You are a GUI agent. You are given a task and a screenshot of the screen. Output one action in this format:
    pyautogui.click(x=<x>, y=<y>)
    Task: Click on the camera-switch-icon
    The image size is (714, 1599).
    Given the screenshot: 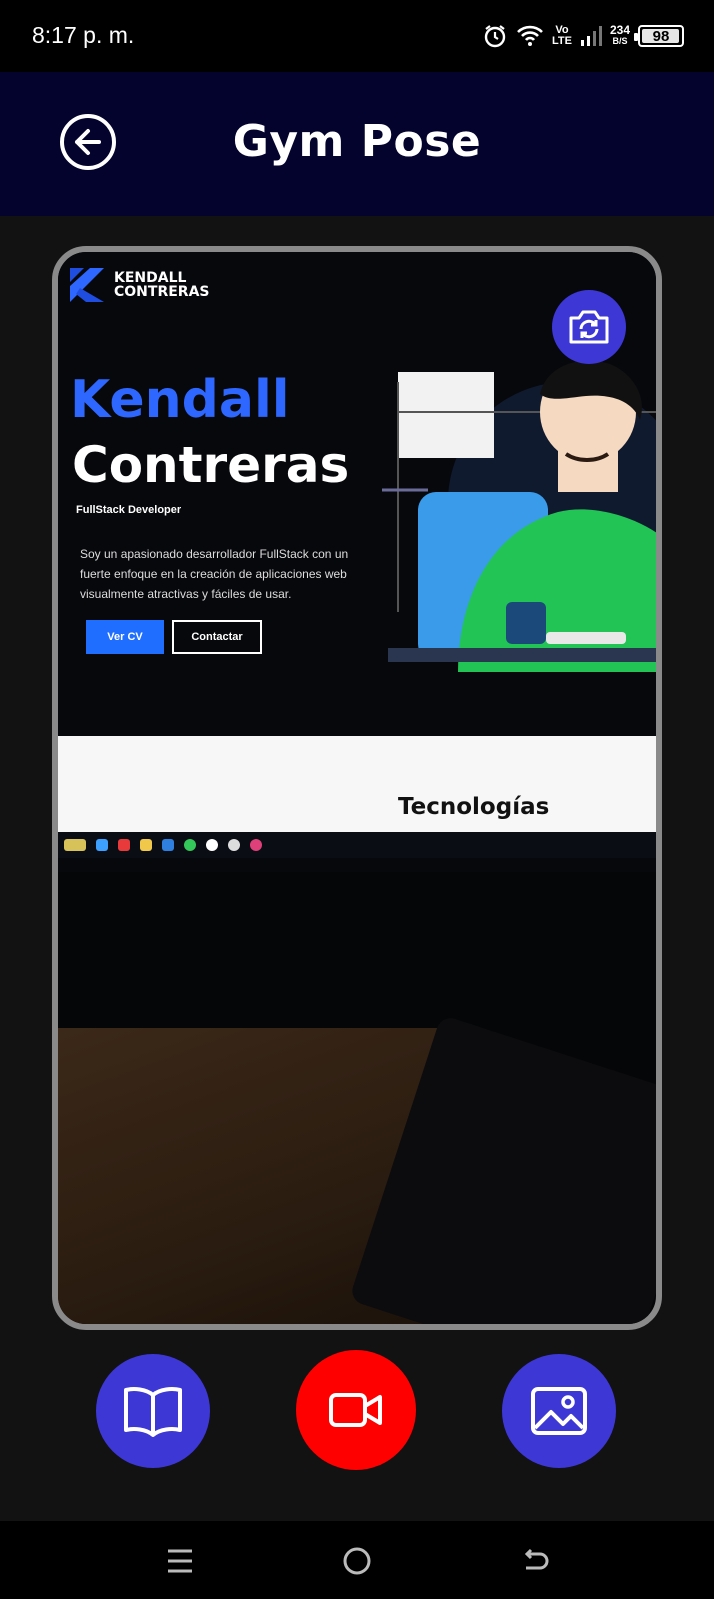 What is the action you would take?
    pyautogui.click(x=589, y=327)
    